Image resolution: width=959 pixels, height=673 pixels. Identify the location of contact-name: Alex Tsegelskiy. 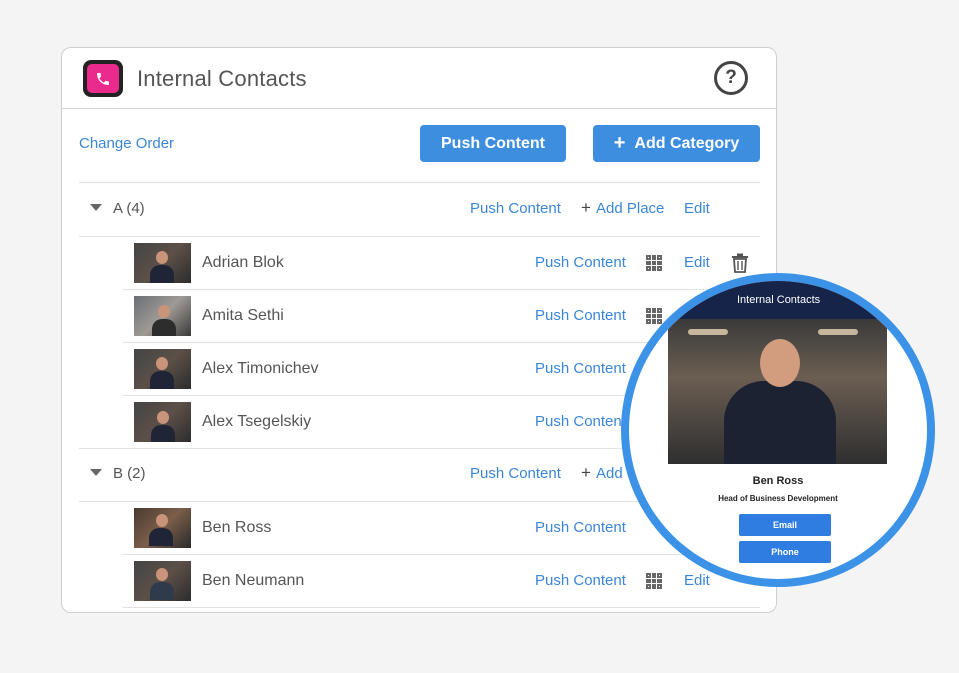
(257, 421).